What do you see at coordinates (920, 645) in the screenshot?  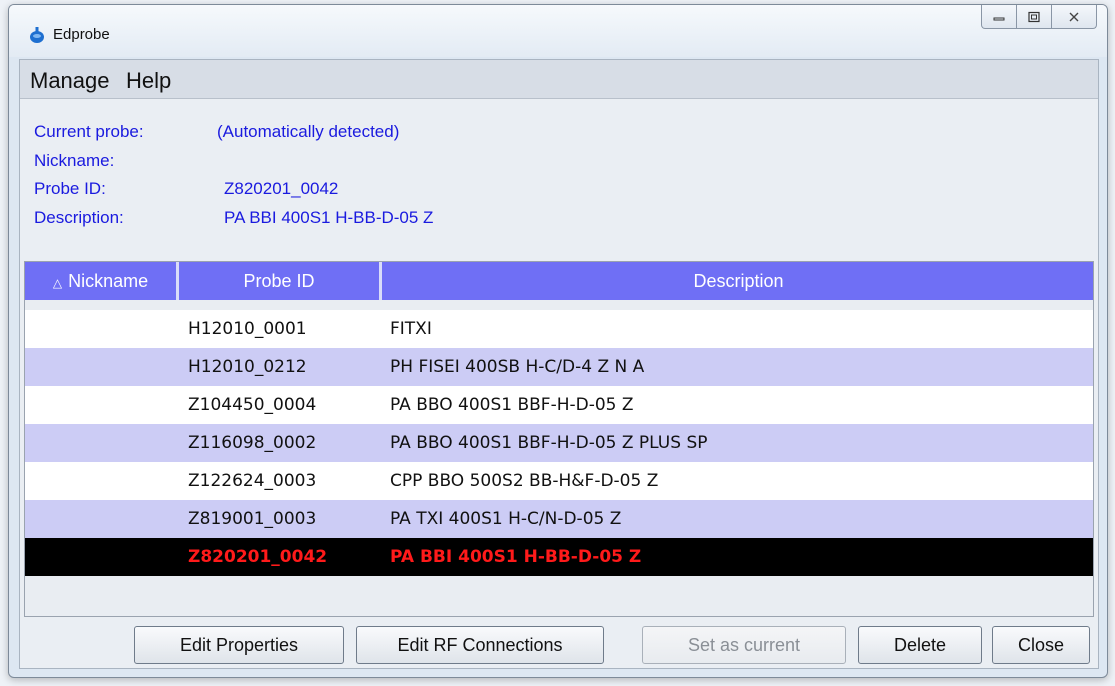 I see `delete-button: Delete` at bounding box center [920, 645].